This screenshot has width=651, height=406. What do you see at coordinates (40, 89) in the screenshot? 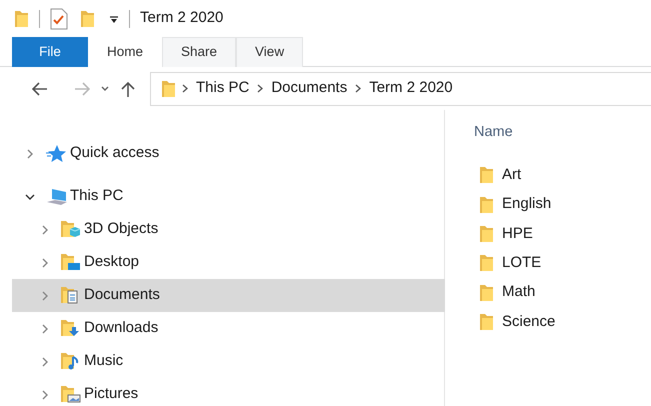
I see `back-arrow-icon` at bounding box center [40, 89].